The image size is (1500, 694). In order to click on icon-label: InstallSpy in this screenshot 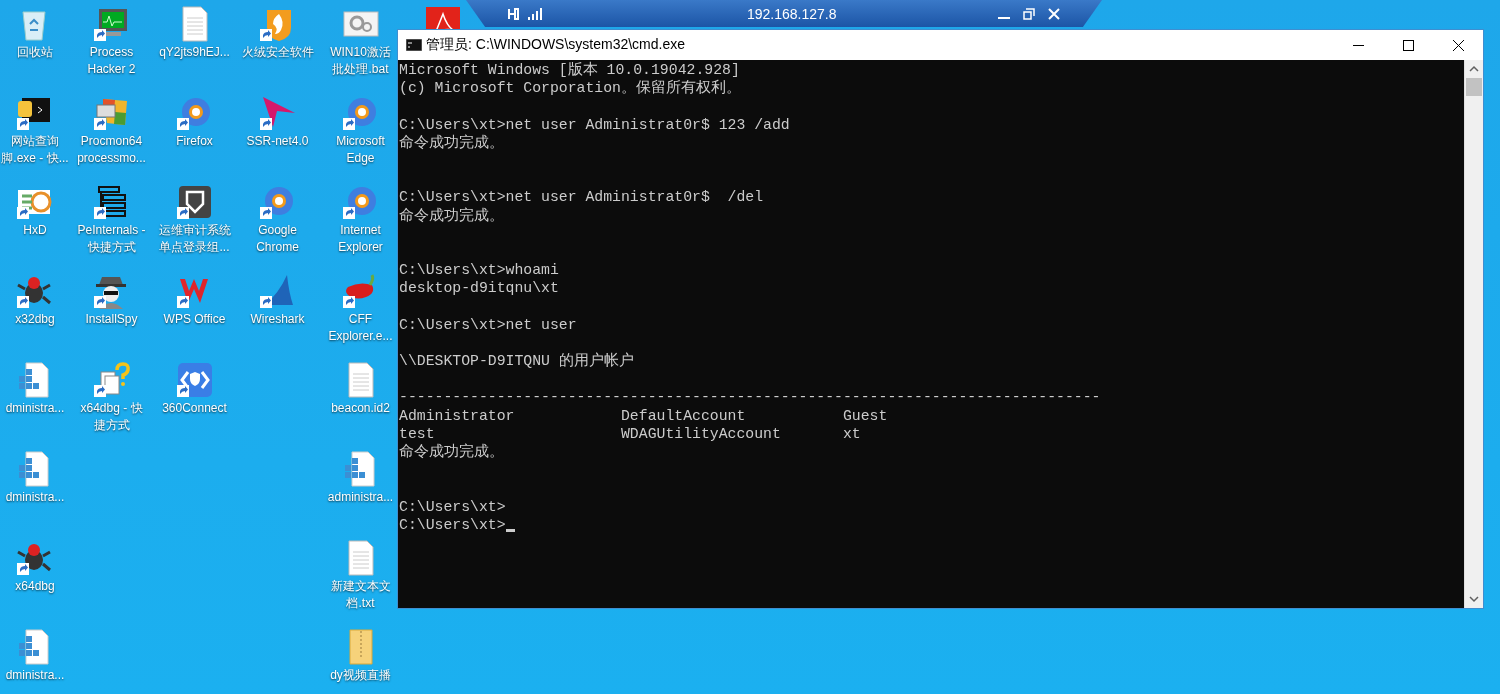, I will do `click(111, 319)`.